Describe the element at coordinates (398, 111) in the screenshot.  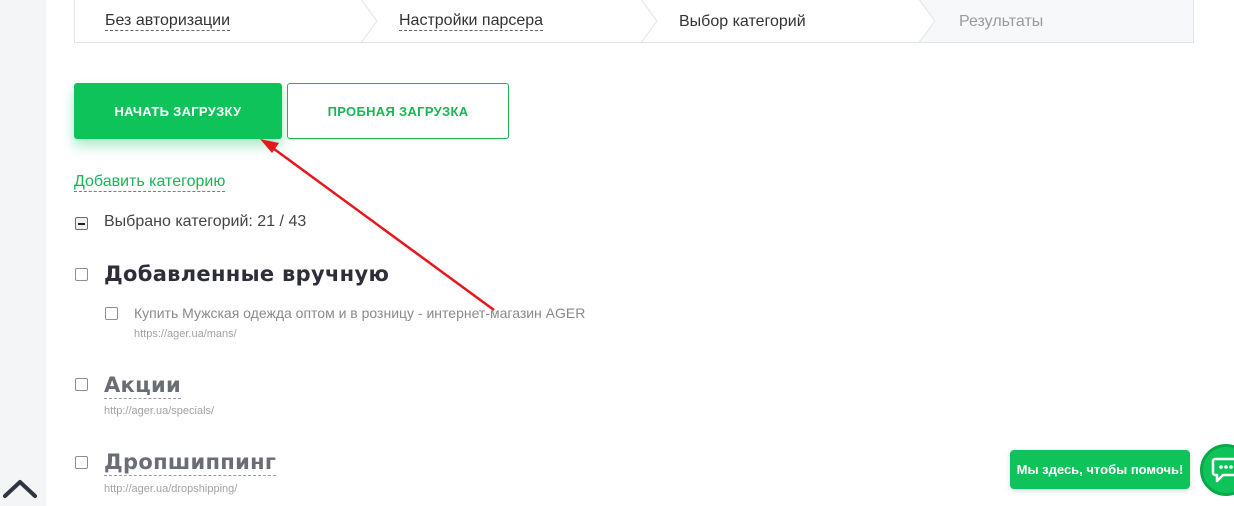
I see `trial-download-button: ПРОБНАЯ ЗАГРУЗКА` at that location.